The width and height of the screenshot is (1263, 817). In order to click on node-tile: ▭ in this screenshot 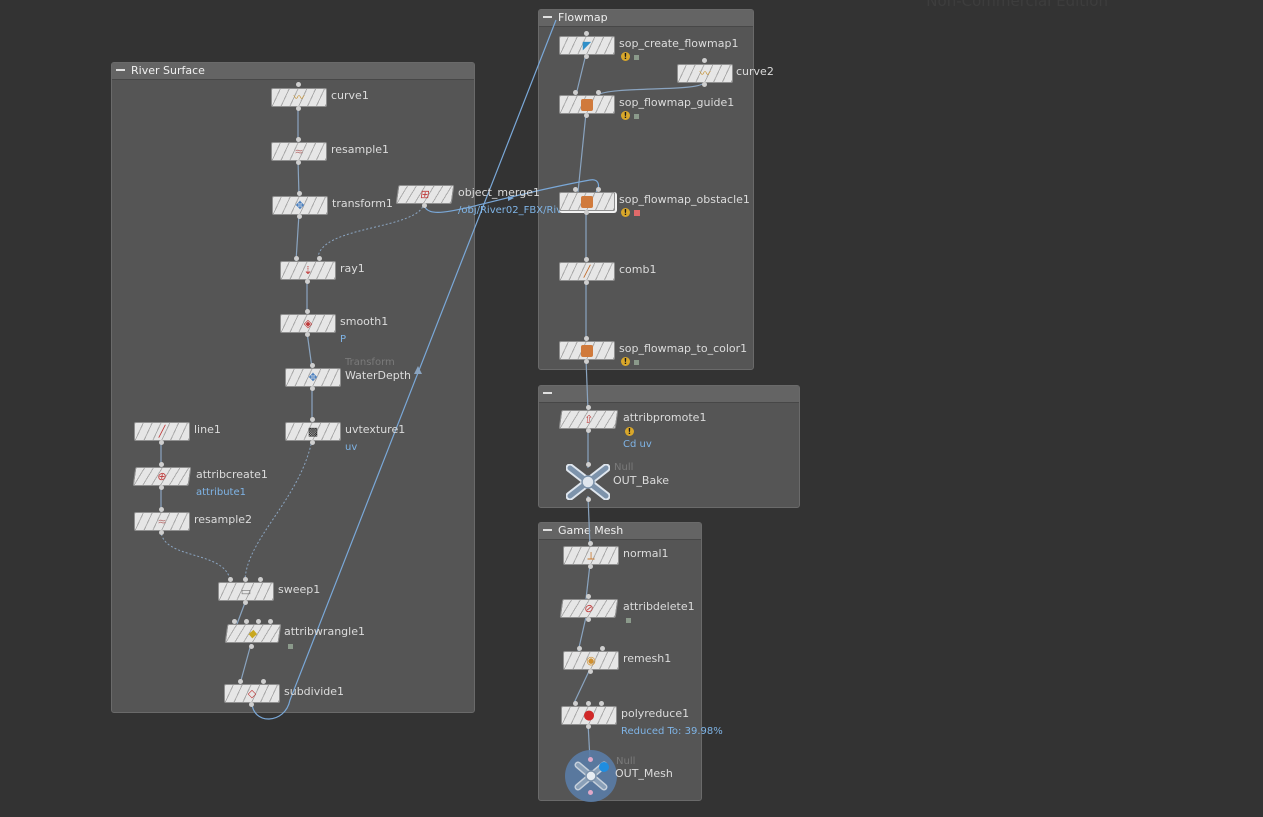, I will do `click(246, 591)`.